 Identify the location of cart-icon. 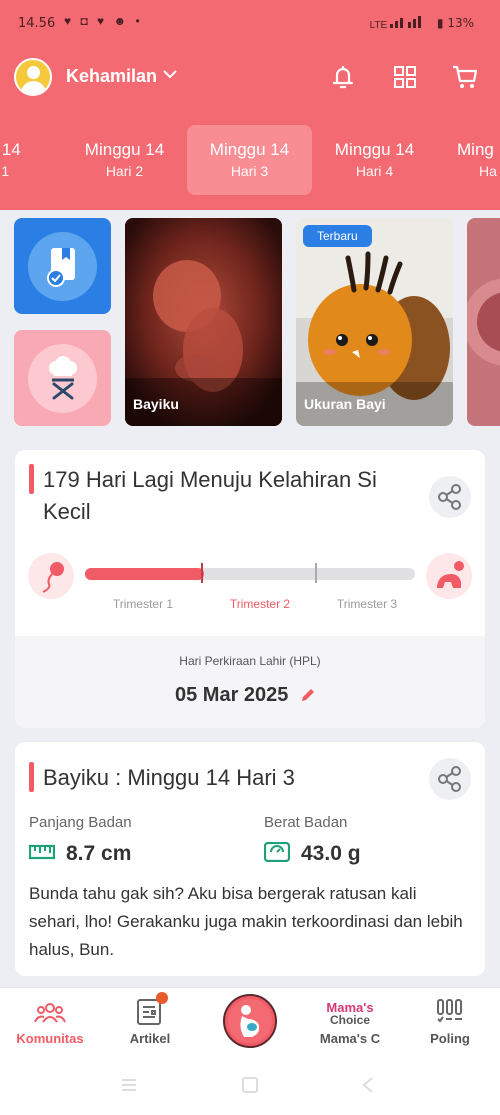
(465, 77).